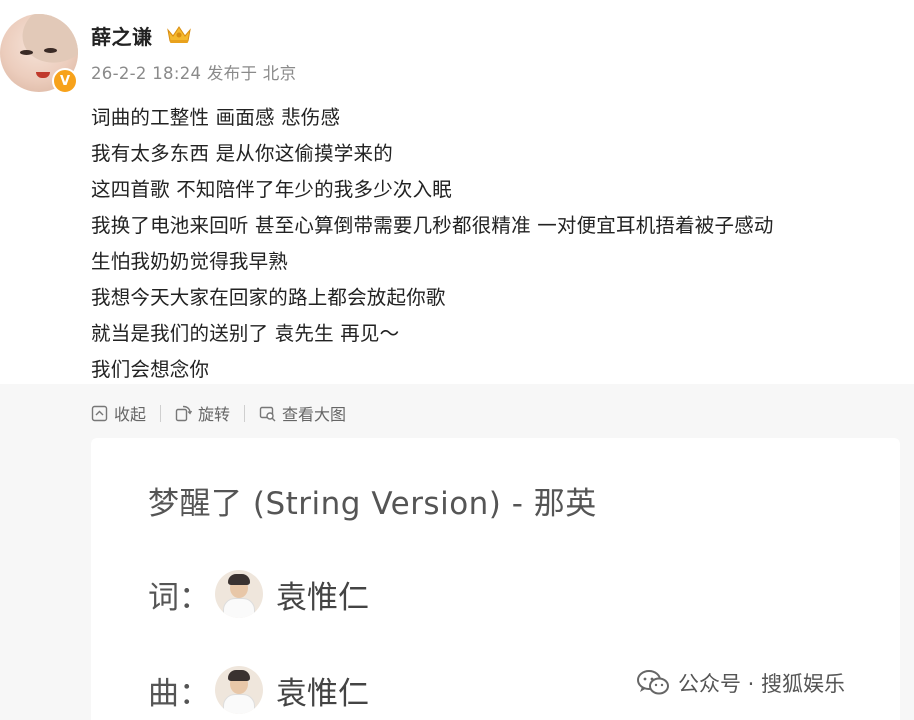 The width and height of the screenshot is (914, 720). I want to click on verified-badge-icon: V, so click(65, 81).